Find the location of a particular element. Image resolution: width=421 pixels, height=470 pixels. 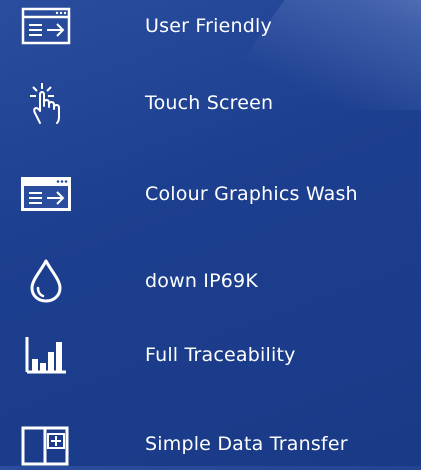

water-drop-icon is located at coordinates (46, 281).